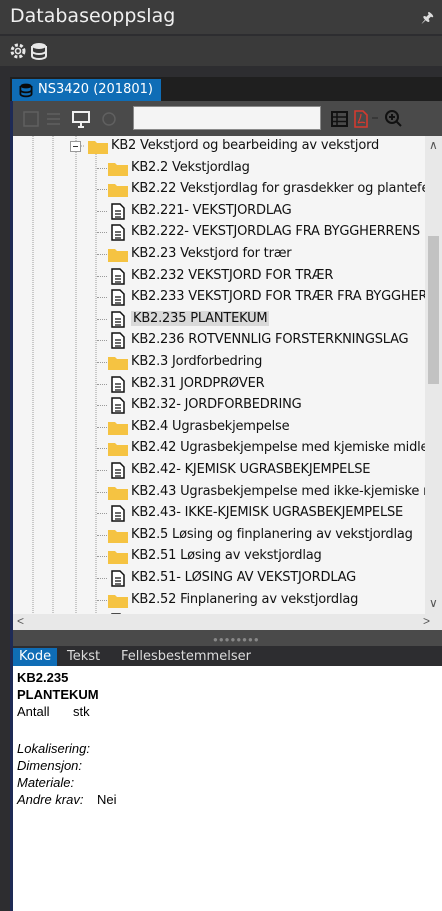 The height and width of the screenshot is (911, 442). Describe the element at coordinates (221, 17) in the screenshot. I see `window-title-bar: Databaseoppslag 🖈` at that location.